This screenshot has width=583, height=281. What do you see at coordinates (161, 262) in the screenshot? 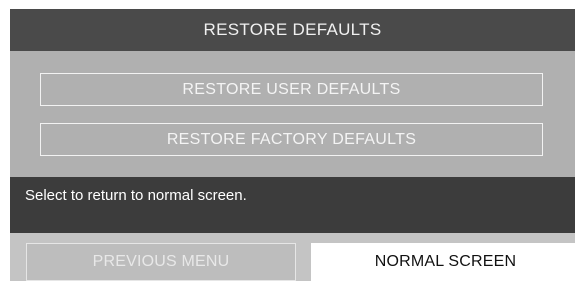
I see `previous-menu-button: PREVIOUS MENU` at bounding box center [161, 262].